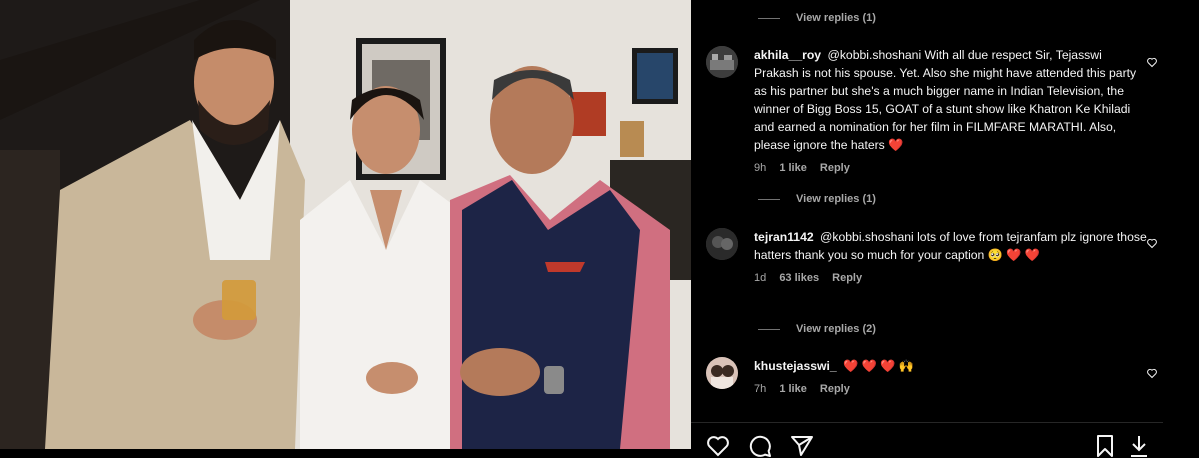 Image resolution: width=1199 pixels, height=458 pixels. What do you see at coordinates (787, 55) in the screenshot?
I see `comment-username: akhila__roy` at bounding box center [787, 55].